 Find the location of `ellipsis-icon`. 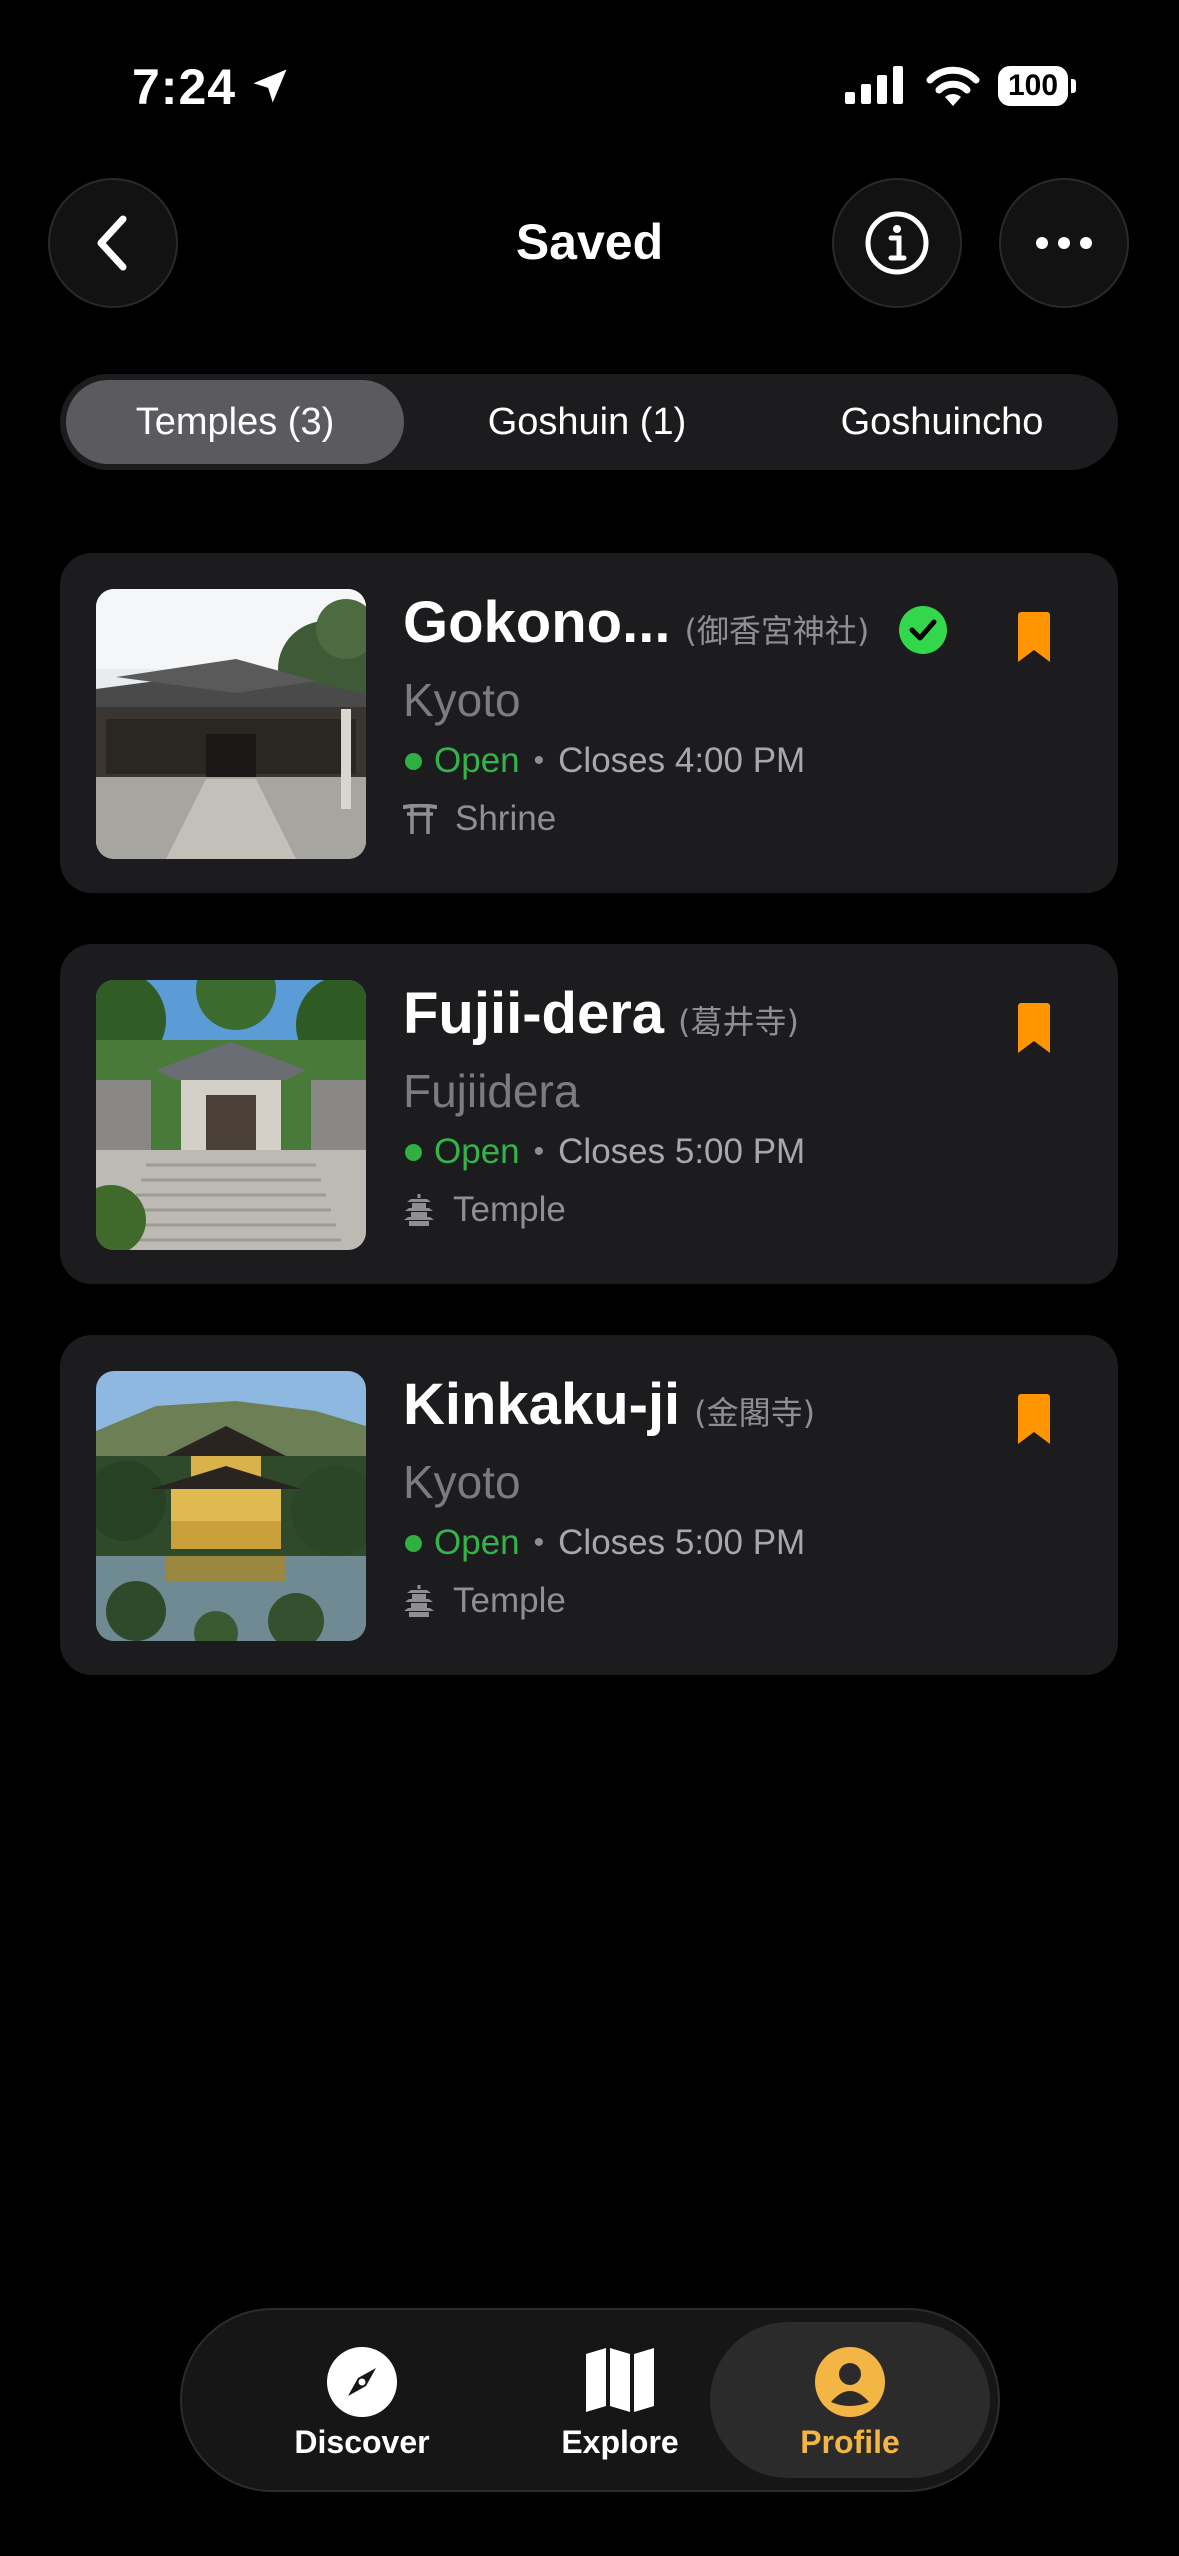

ellipsis-icon is located at coordinates (1064, 243).